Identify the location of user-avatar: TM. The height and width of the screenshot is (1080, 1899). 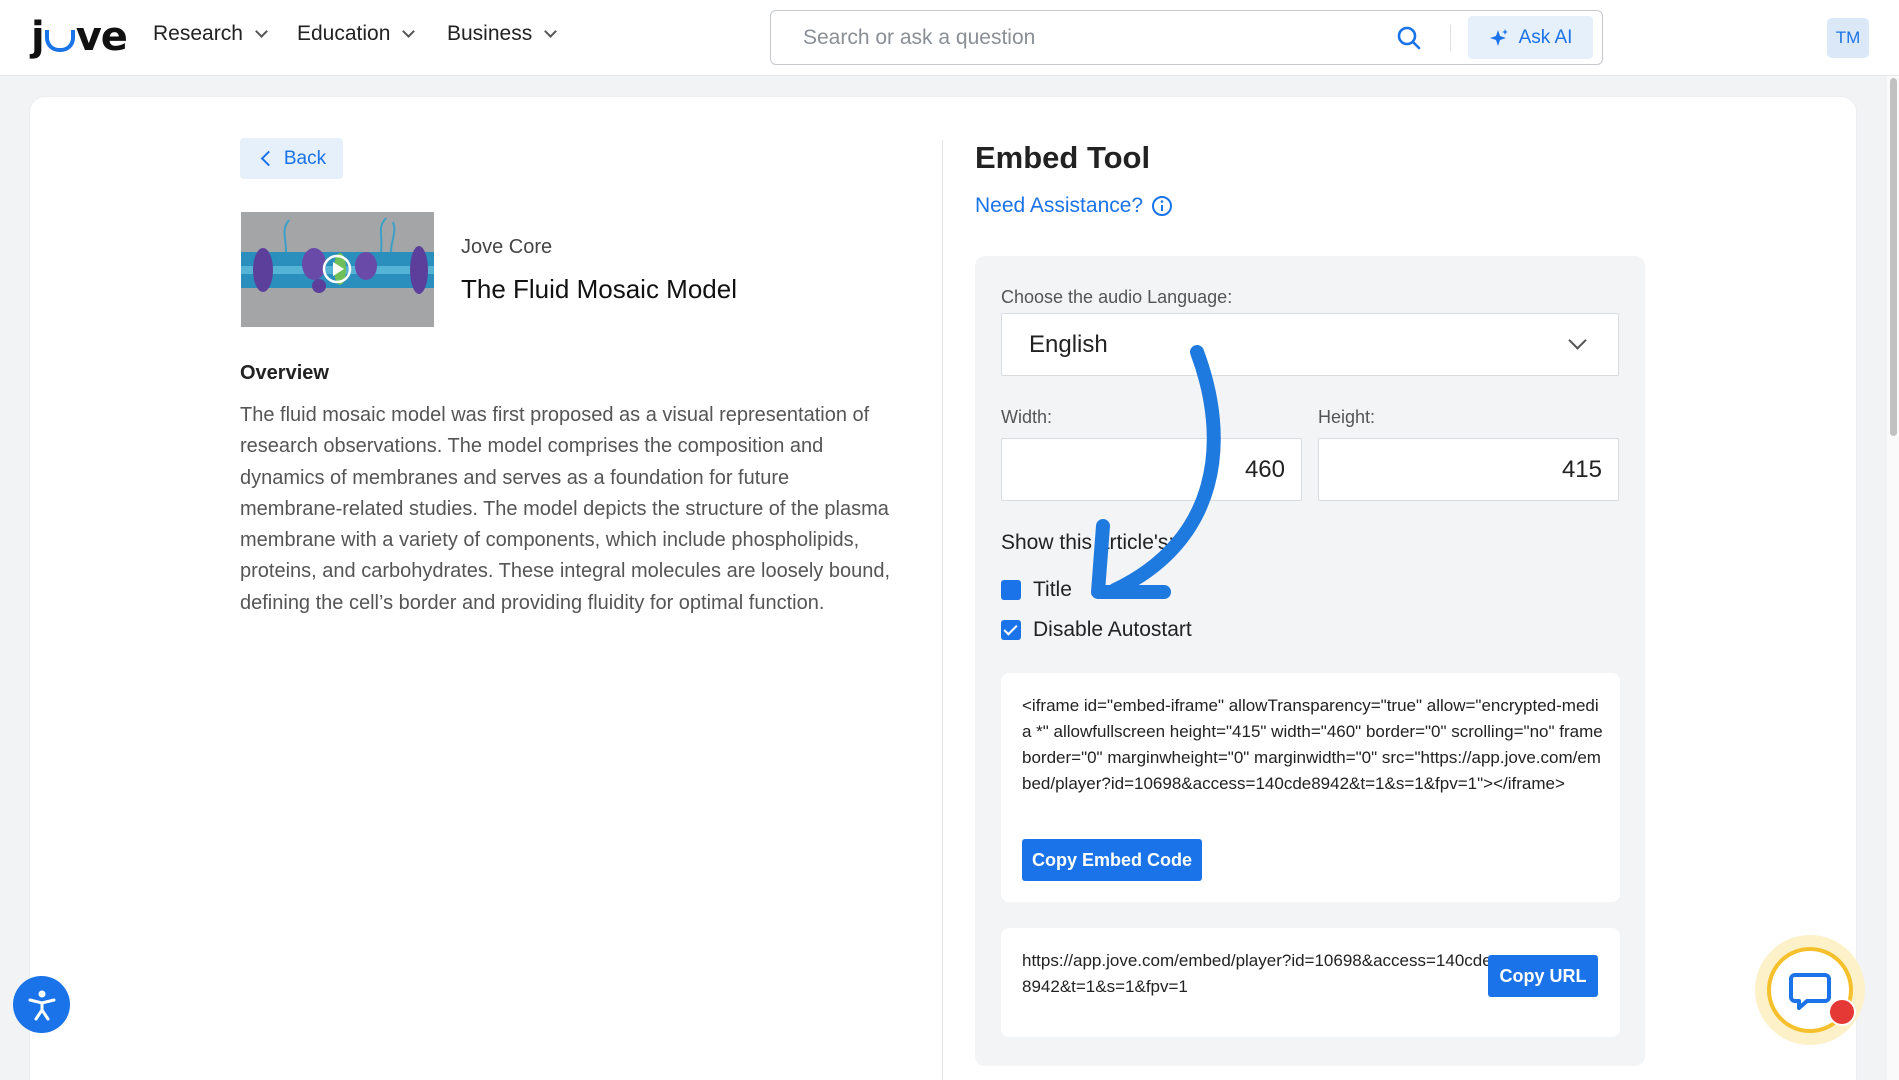
(1848, 38).